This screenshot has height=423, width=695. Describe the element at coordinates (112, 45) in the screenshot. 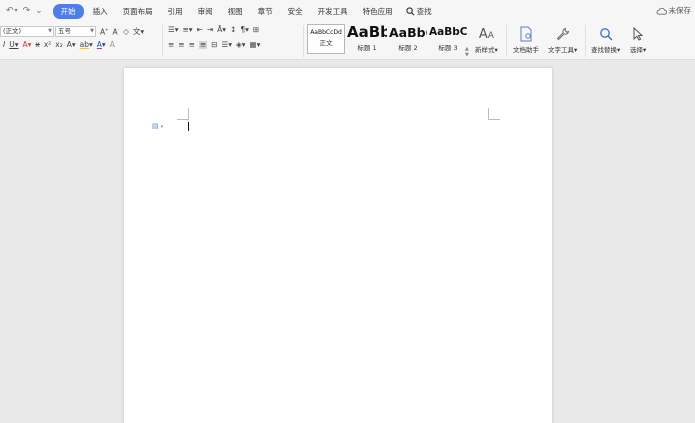

I see `character-shading-icon: A` at that location.